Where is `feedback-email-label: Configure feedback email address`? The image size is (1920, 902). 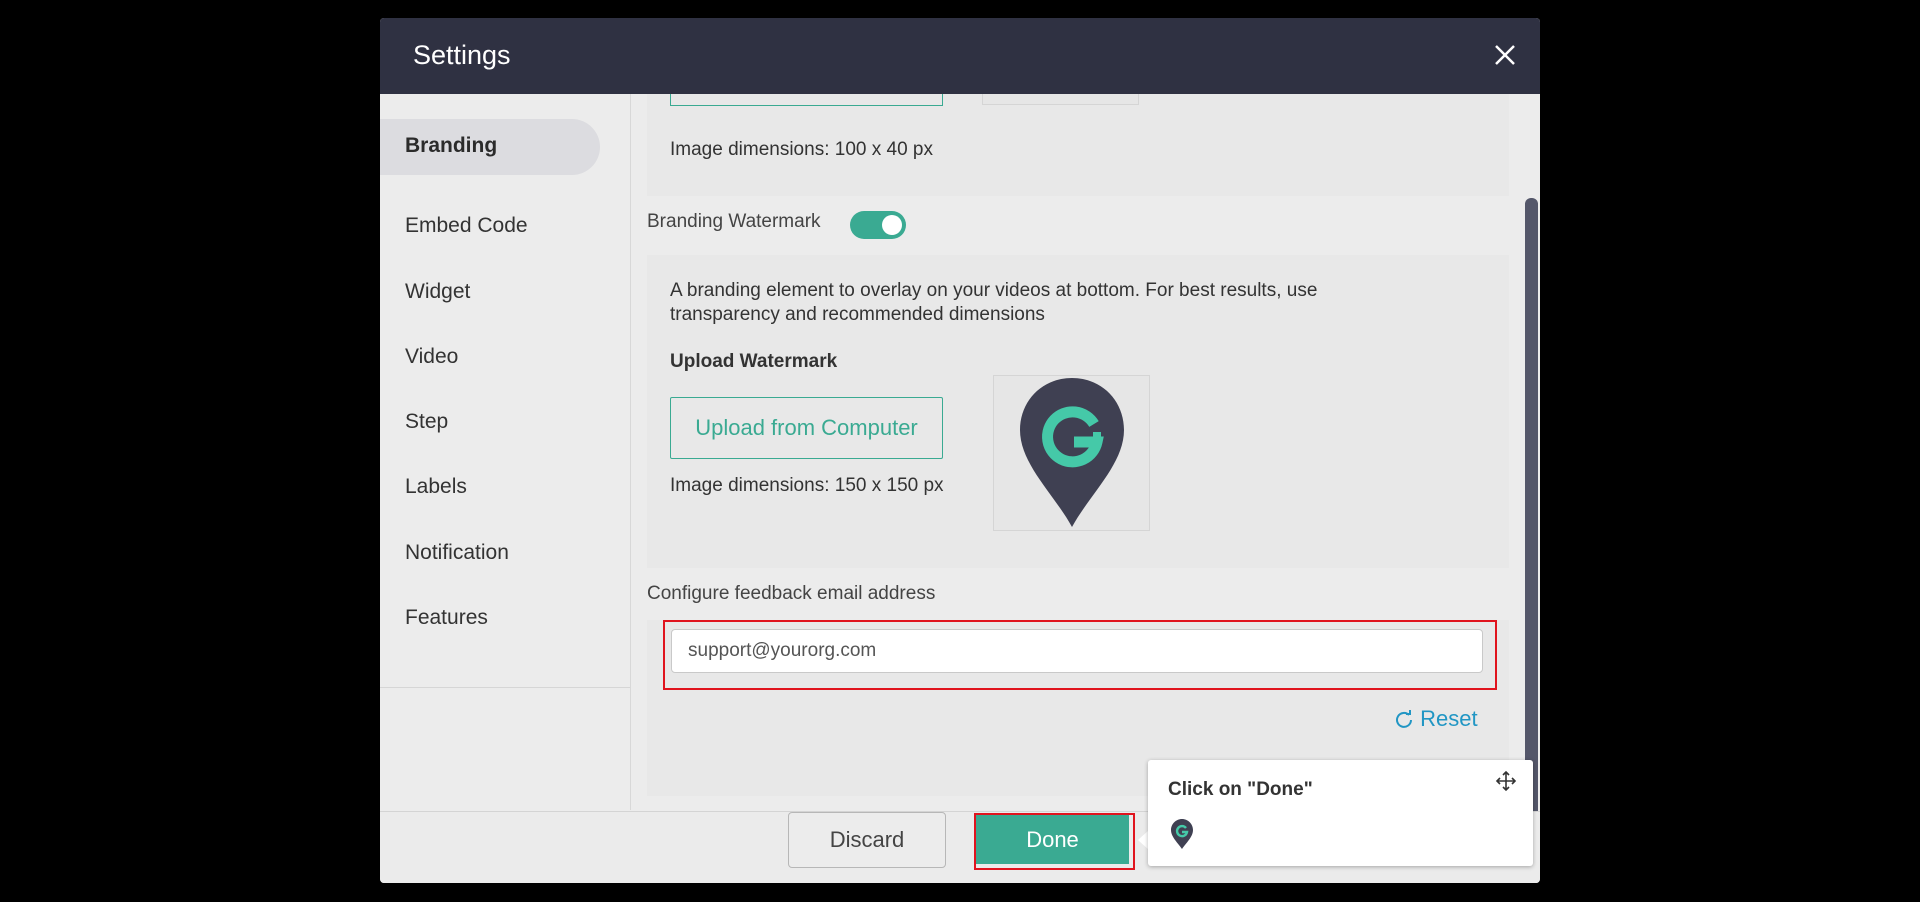 feedback-email-label: Configure feedback email address is located at coordinates (791, 593).